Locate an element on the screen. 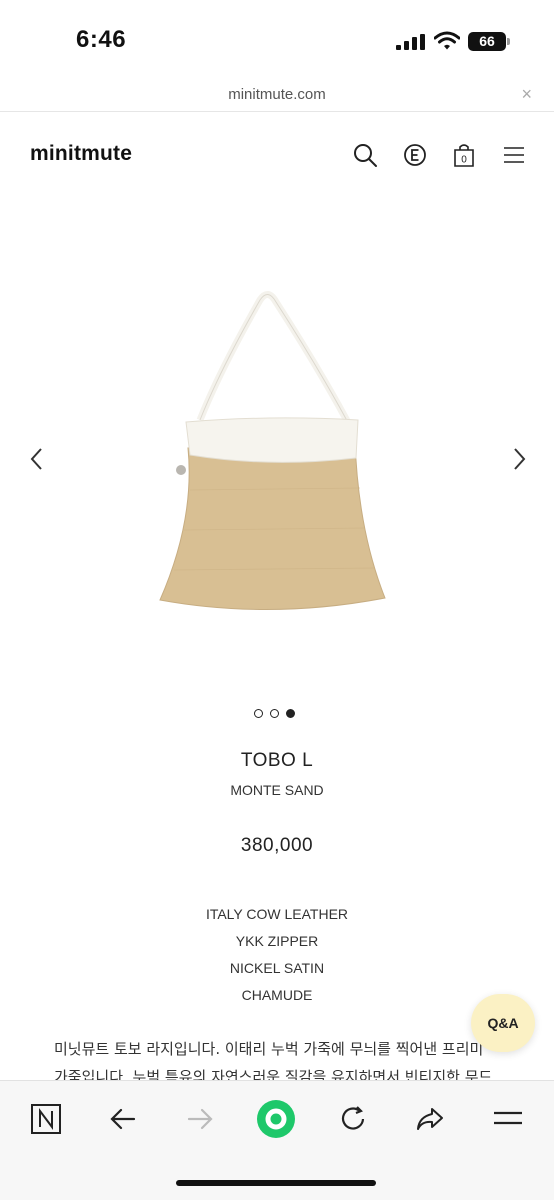 The height and width of the screenshot is (1200, 554). share-icon is located at coordinates (430, 1119).